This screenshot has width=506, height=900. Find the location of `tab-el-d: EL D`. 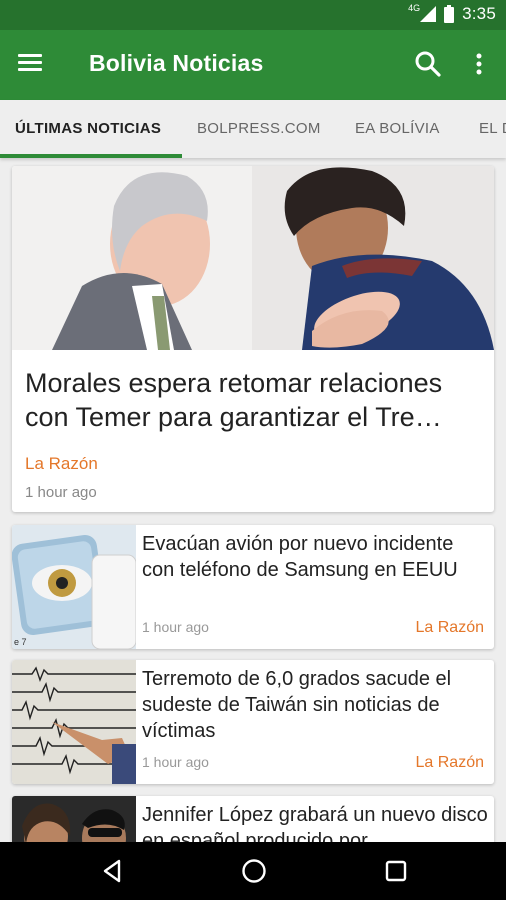

tab-el-d: EL D is located at coordinates (492, 129).